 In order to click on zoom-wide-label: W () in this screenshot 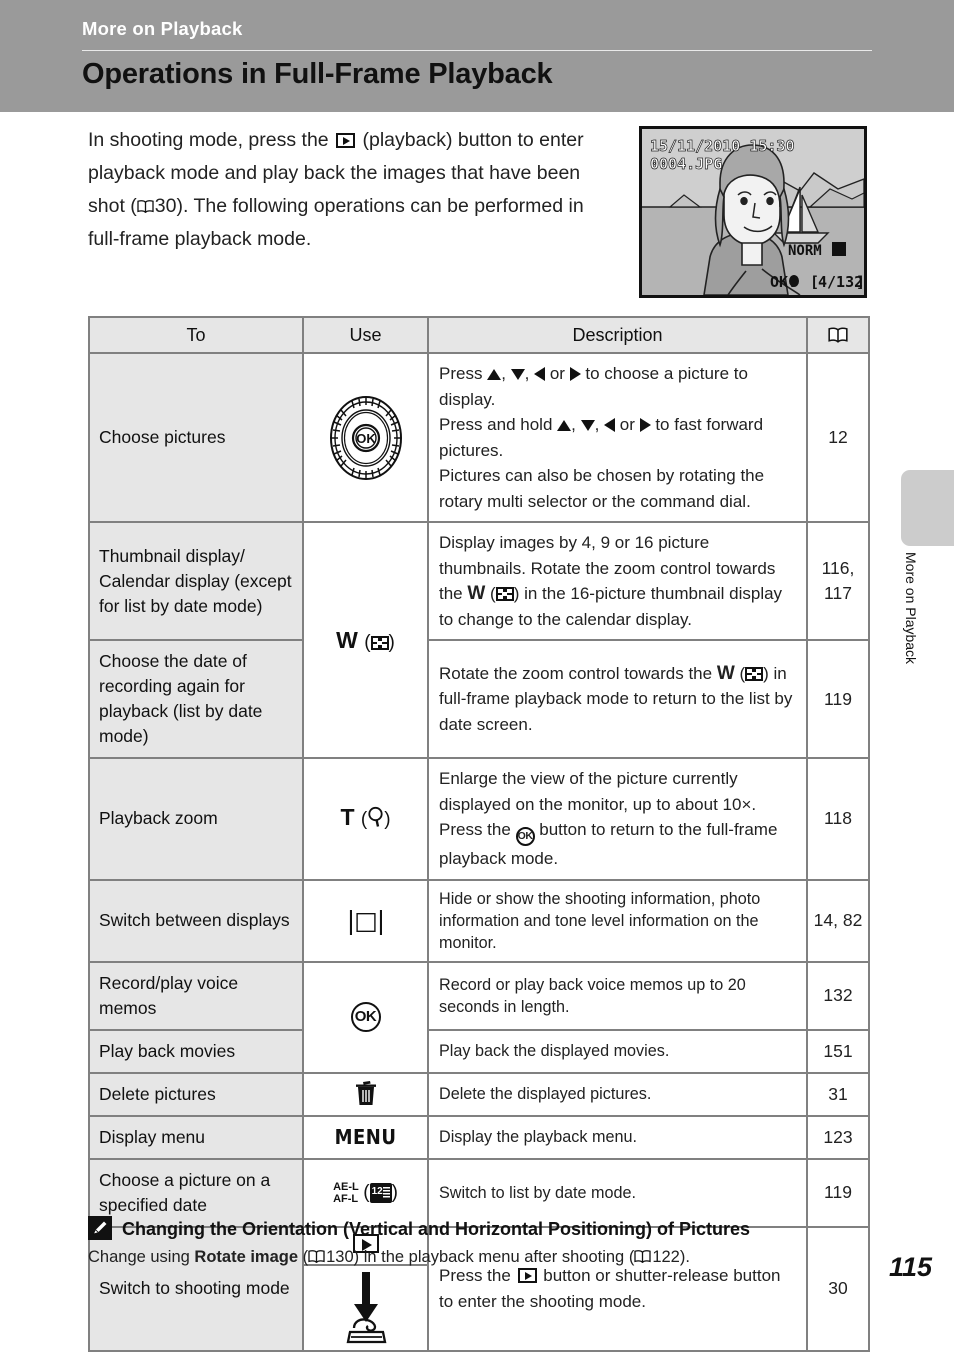, I will do `click(365, 639)`.